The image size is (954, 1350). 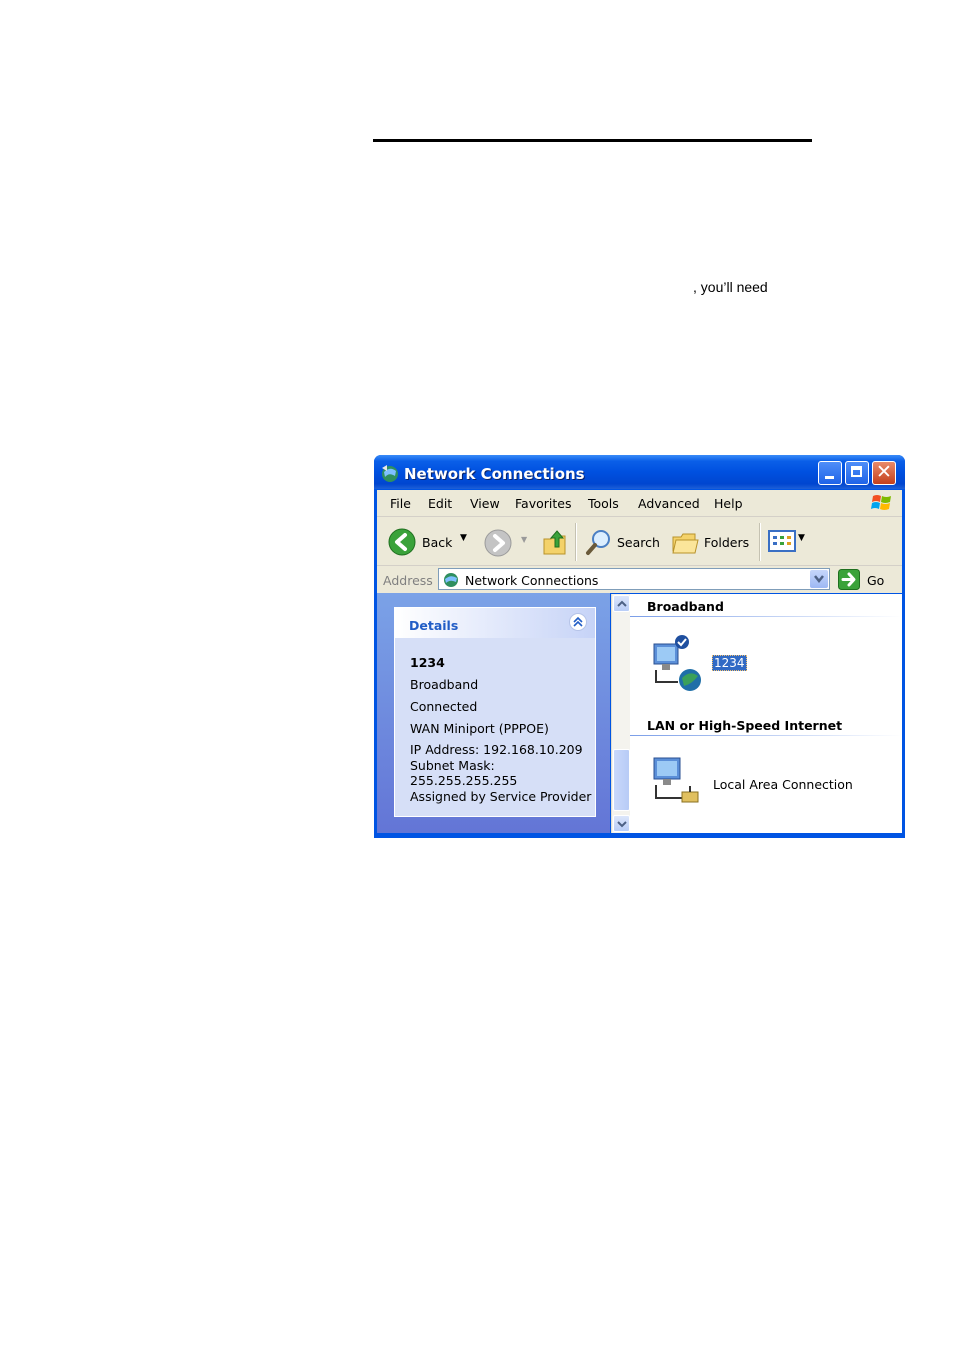 I want to click on connection-device: WAN Miniport (PPPOE), so click(x=479, y=728).